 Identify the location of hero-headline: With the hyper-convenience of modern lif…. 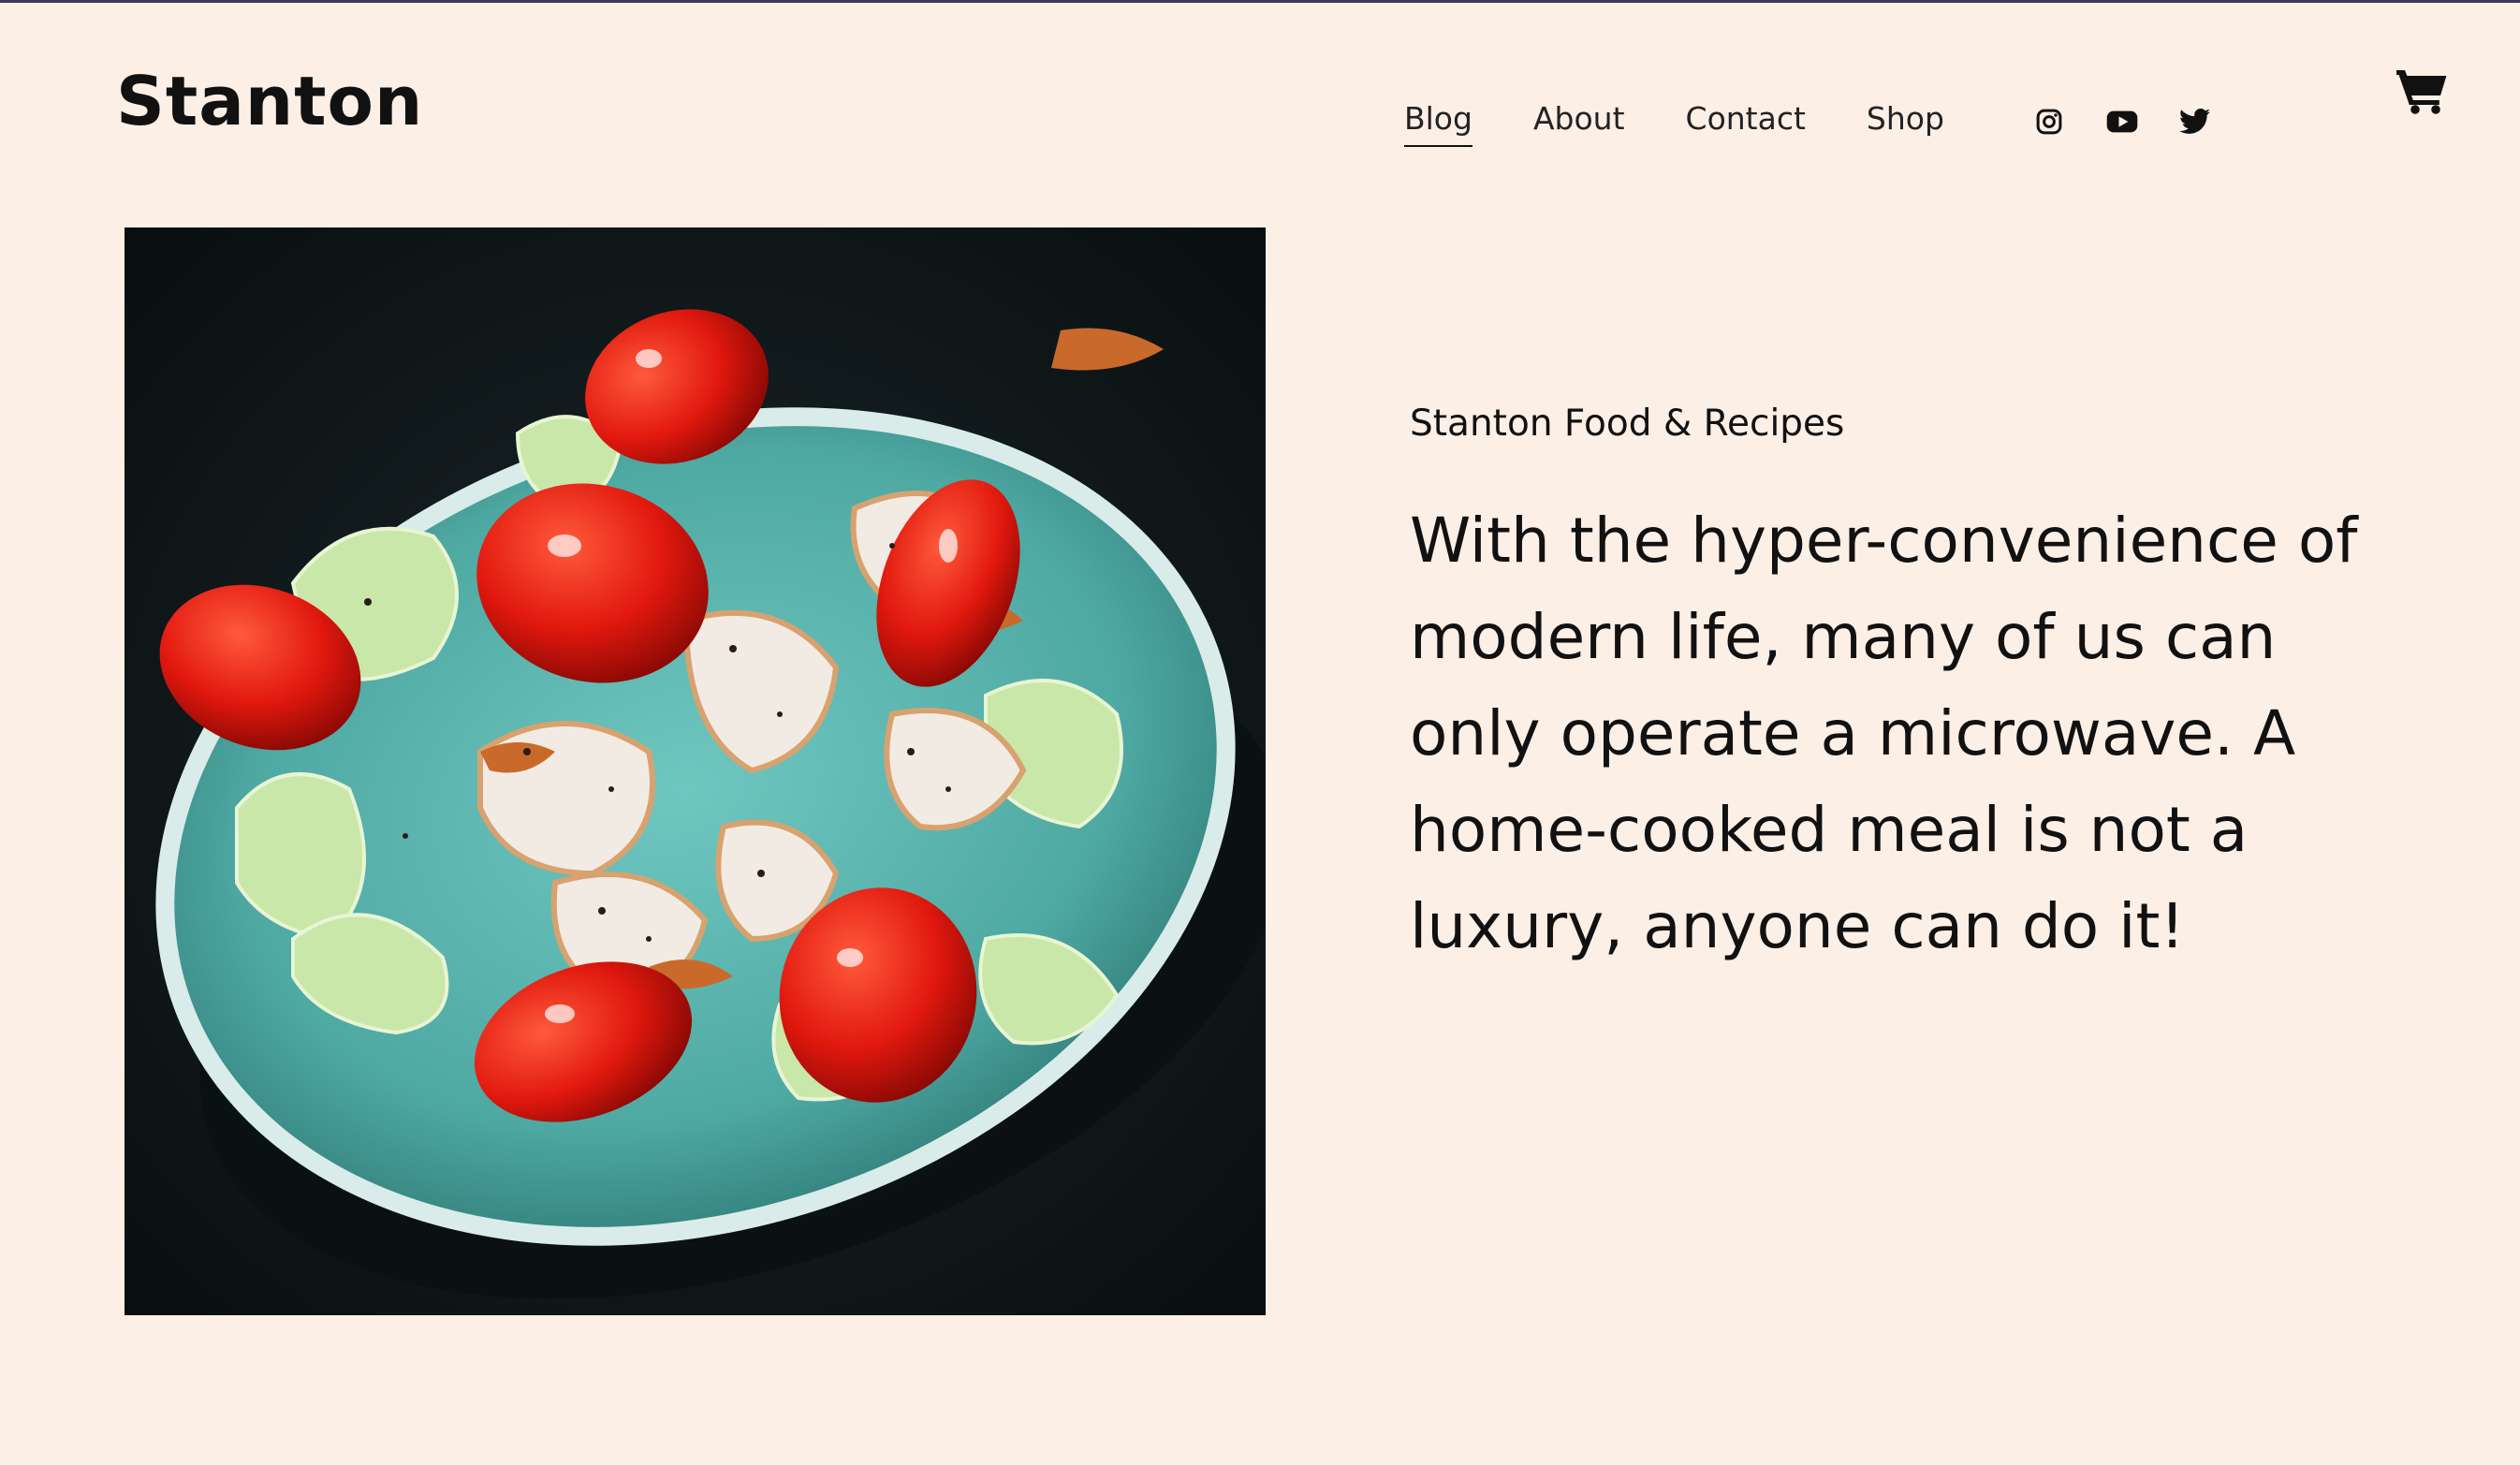
(1884, 733).